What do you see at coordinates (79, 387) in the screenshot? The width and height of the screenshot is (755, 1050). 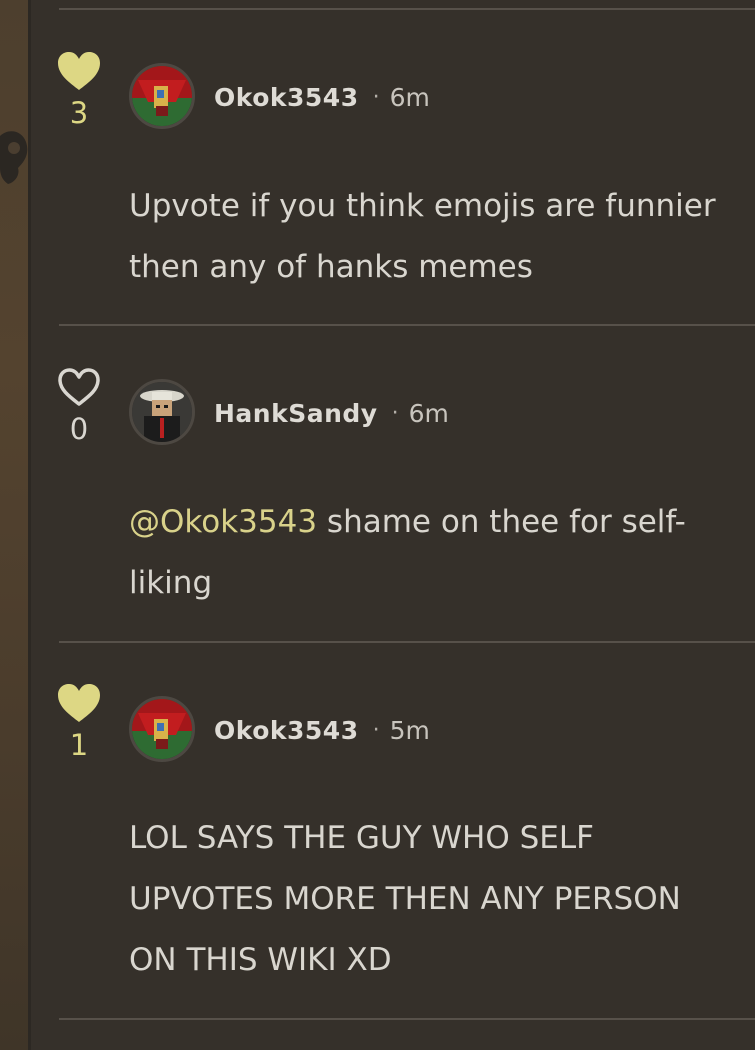 I see `heart-outline-icon` at bounding box center [79, 387].